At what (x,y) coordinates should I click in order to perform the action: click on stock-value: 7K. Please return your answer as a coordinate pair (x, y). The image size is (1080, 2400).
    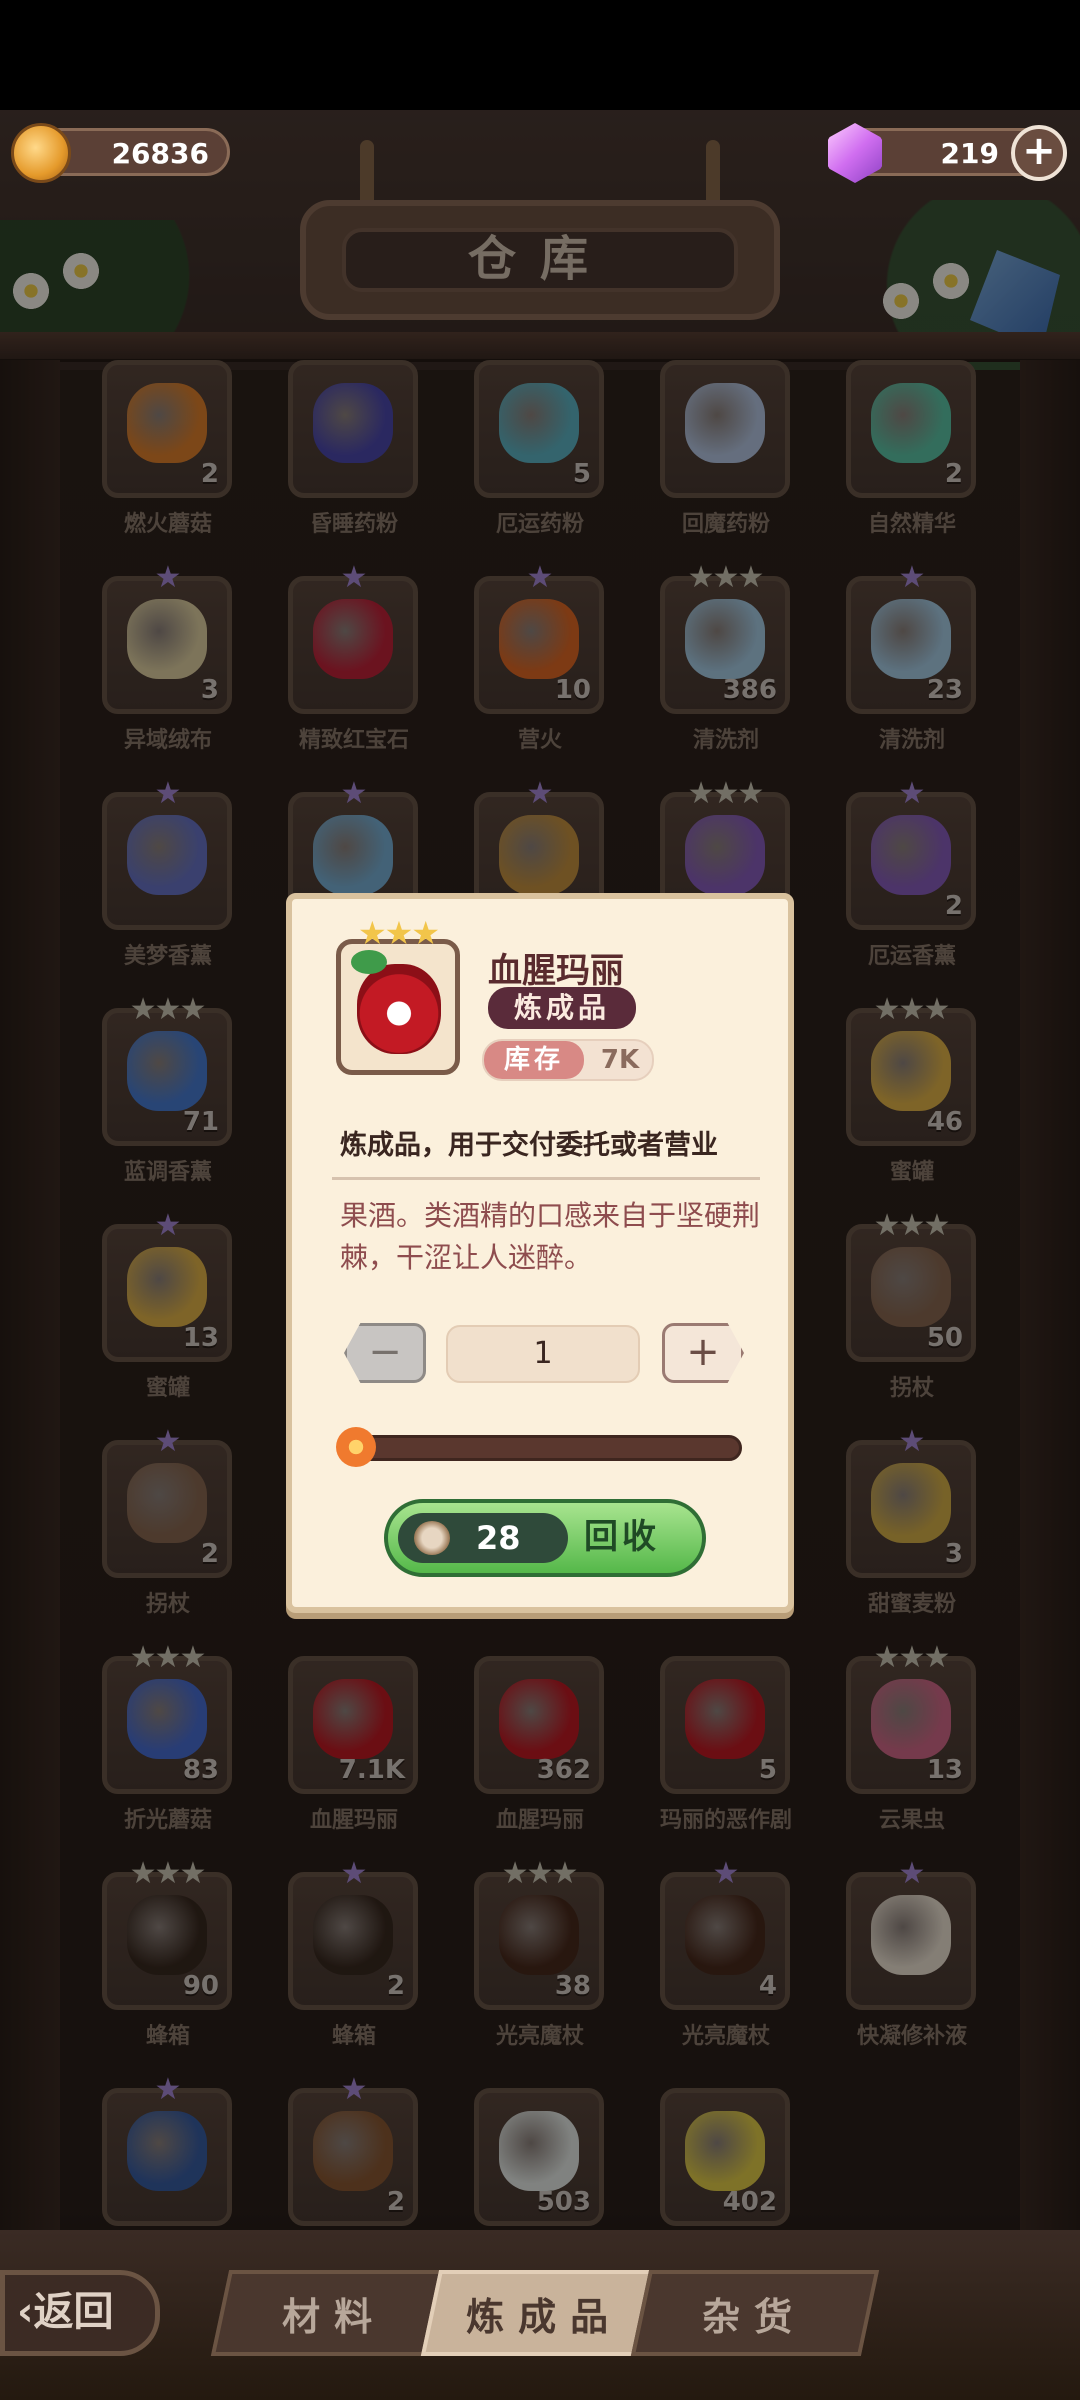
    Looking at the image, I should click on (620, 1060).